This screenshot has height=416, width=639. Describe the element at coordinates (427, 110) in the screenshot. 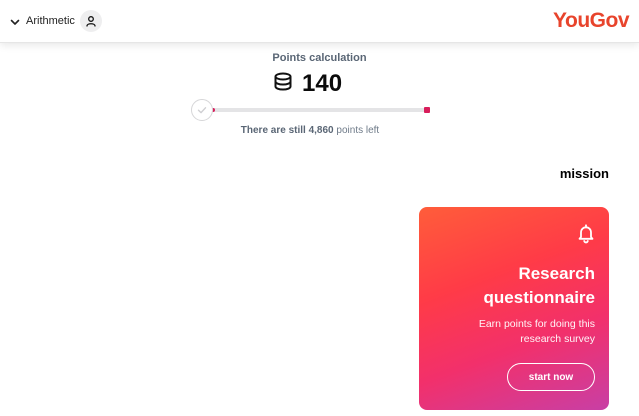

I see `progress-goal-marker` at that location.